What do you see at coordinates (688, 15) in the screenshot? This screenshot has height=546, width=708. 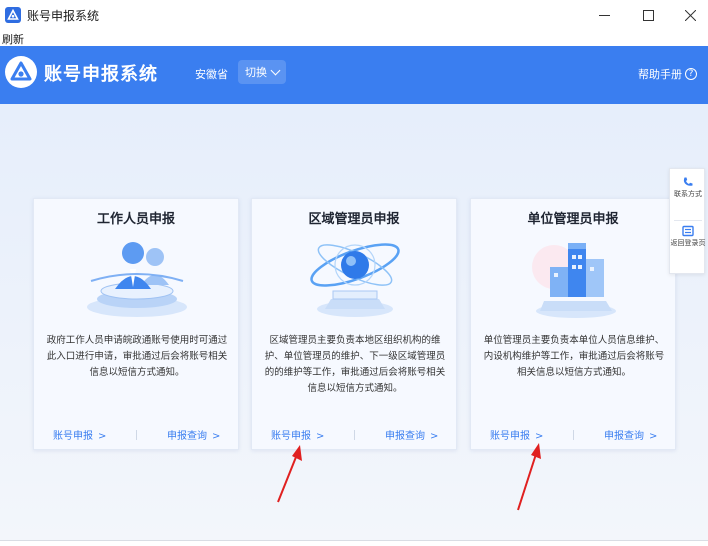 I see `close-icon` at bounding box center [688, 15].